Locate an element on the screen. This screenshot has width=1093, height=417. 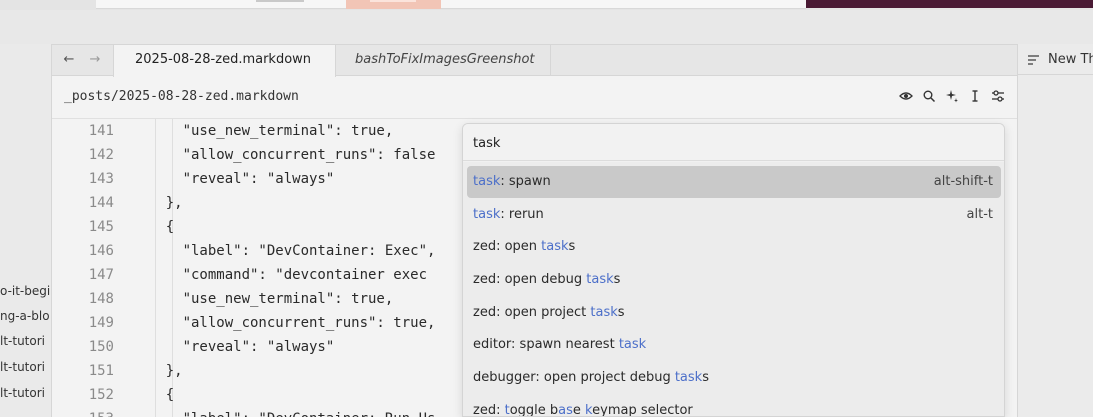
line-number: 147 is located at coordinates (101, 275).